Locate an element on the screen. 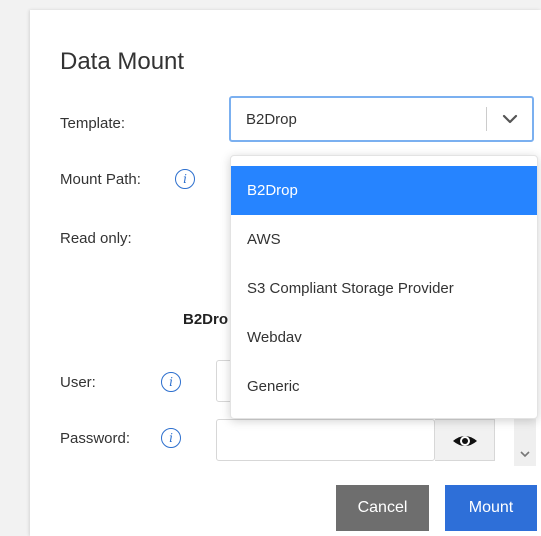  cancel-button: Cancel is located at coordinates (382, 508).